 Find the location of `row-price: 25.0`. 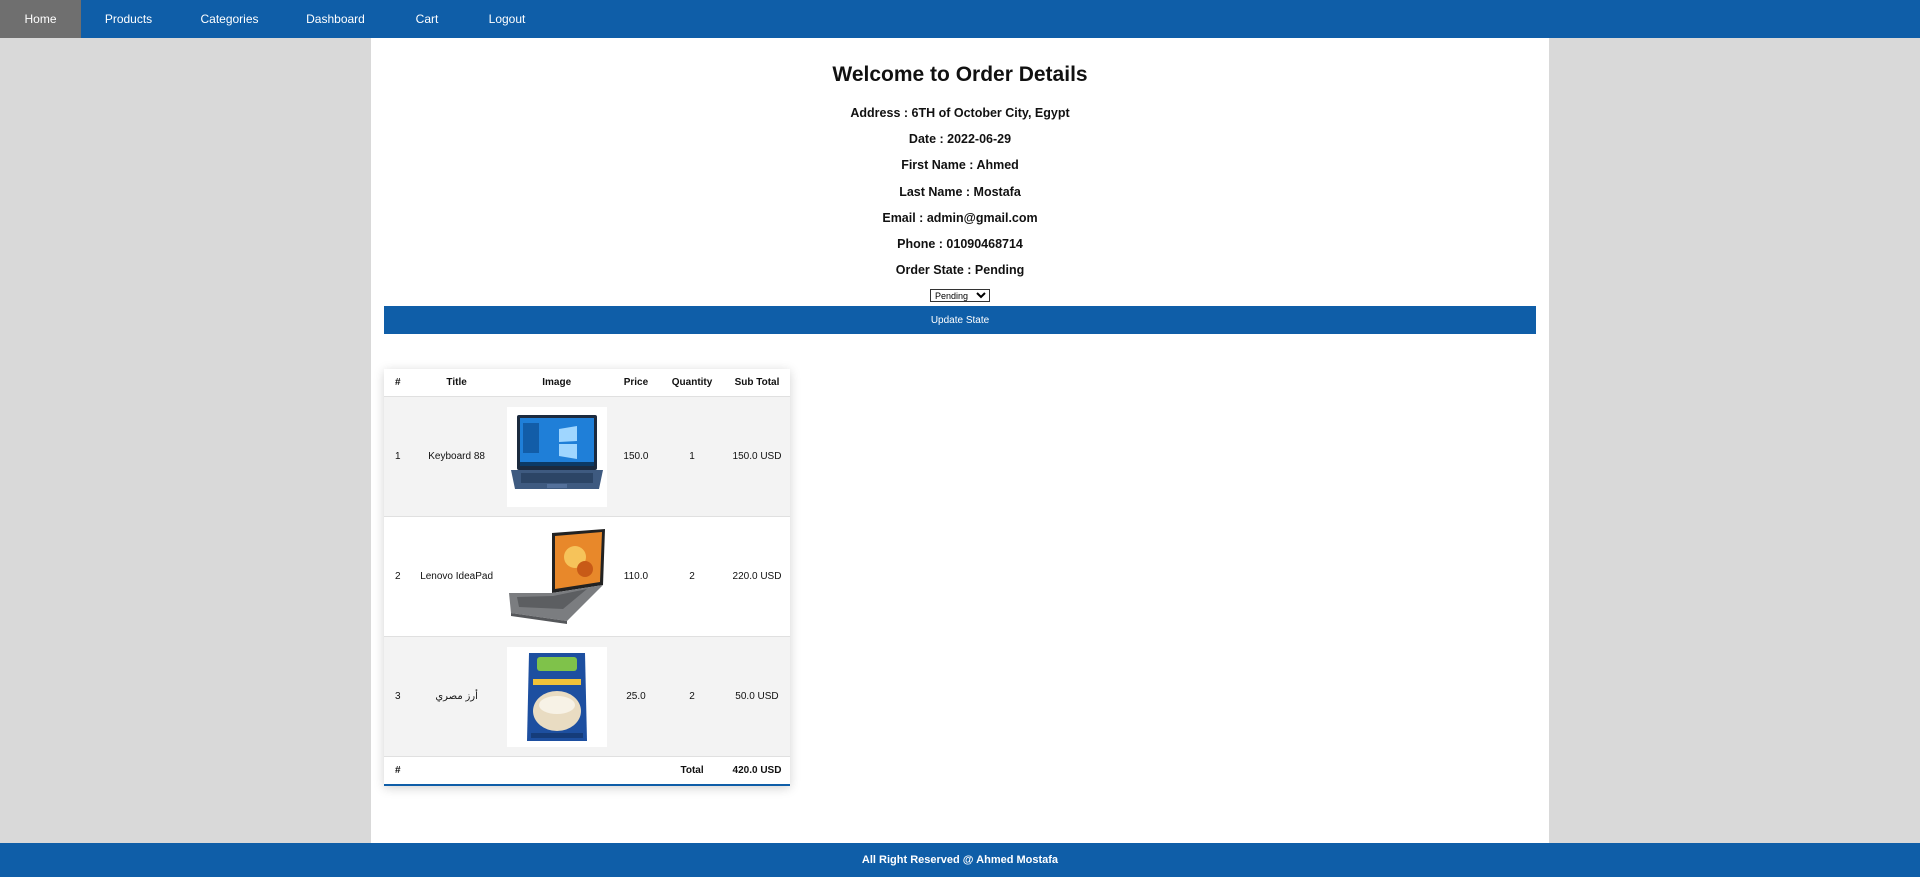

row-price: 25.0 is located at coordinates (636, 696).